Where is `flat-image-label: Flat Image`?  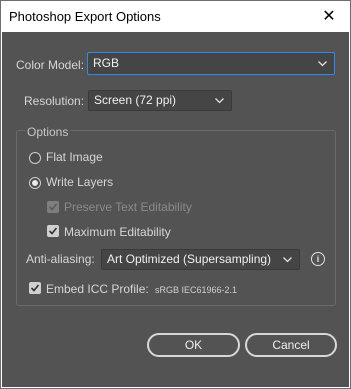
flat-image-label: Flat Image is located at coordinates (74, 157).